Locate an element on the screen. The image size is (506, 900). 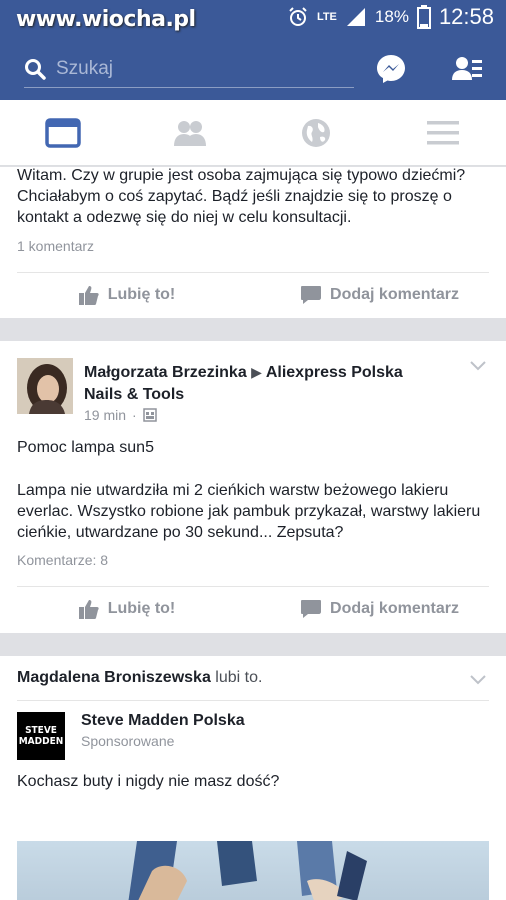
tab-menu is located at coordinates (443, 132).